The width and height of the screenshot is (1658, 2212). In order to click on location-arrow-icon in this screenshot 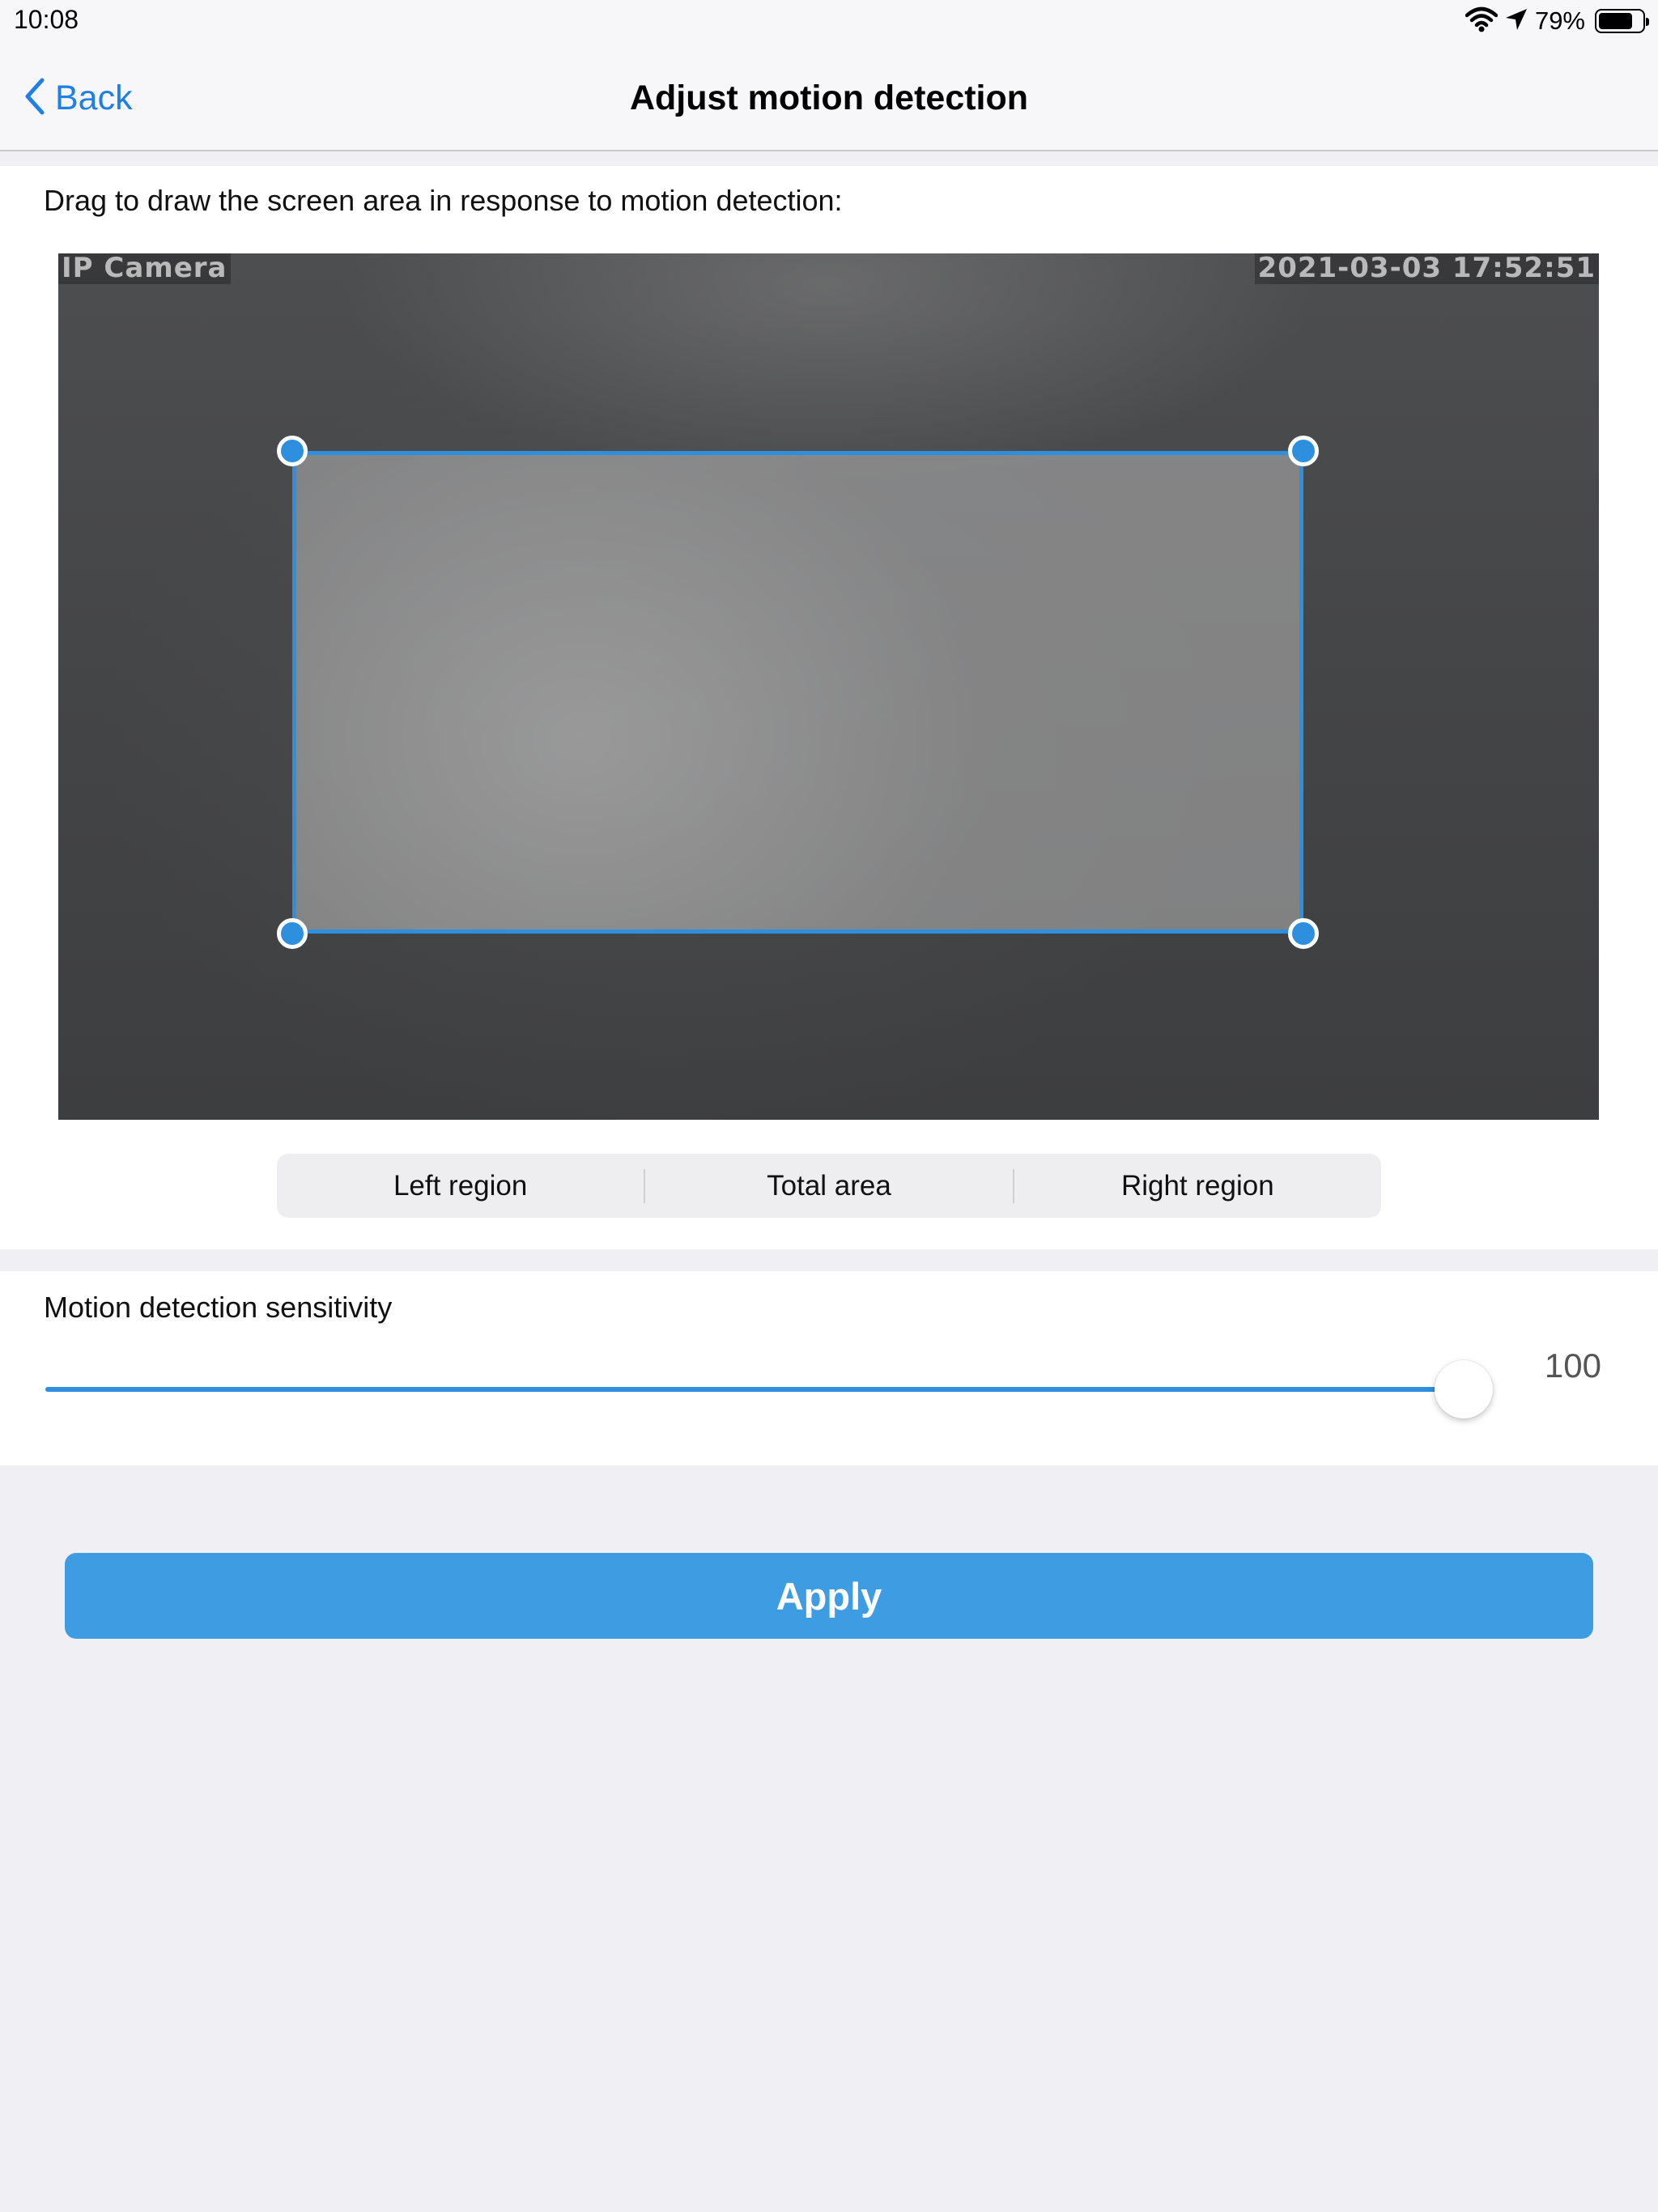, I will do `click(1516, 22)`.